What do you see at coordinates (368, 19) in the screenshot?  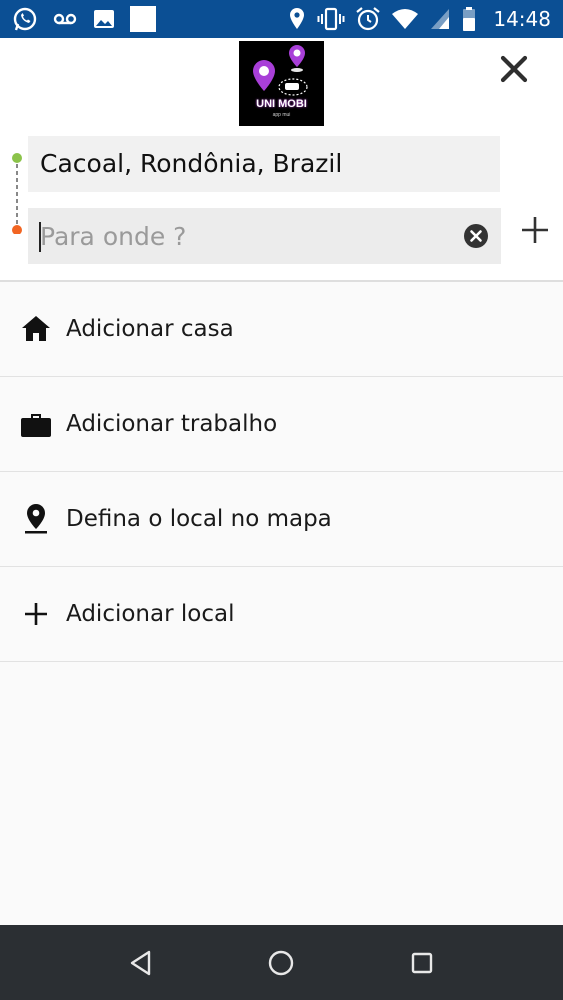 I see `alarm-icon` at bounding box center [368, 19].